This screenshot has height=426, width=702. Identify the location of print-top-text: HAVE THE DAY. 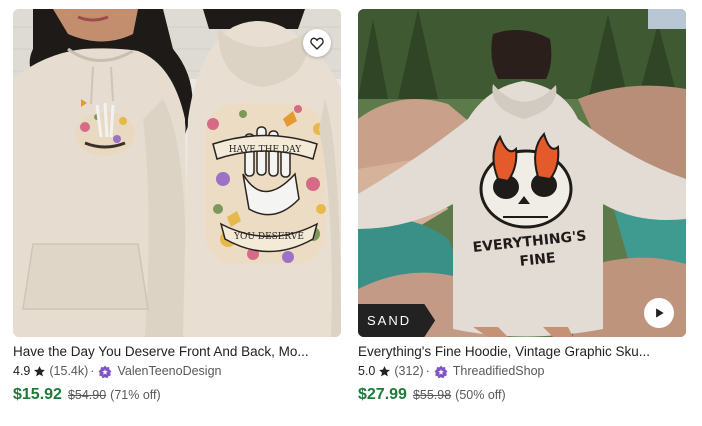
(265, 150).